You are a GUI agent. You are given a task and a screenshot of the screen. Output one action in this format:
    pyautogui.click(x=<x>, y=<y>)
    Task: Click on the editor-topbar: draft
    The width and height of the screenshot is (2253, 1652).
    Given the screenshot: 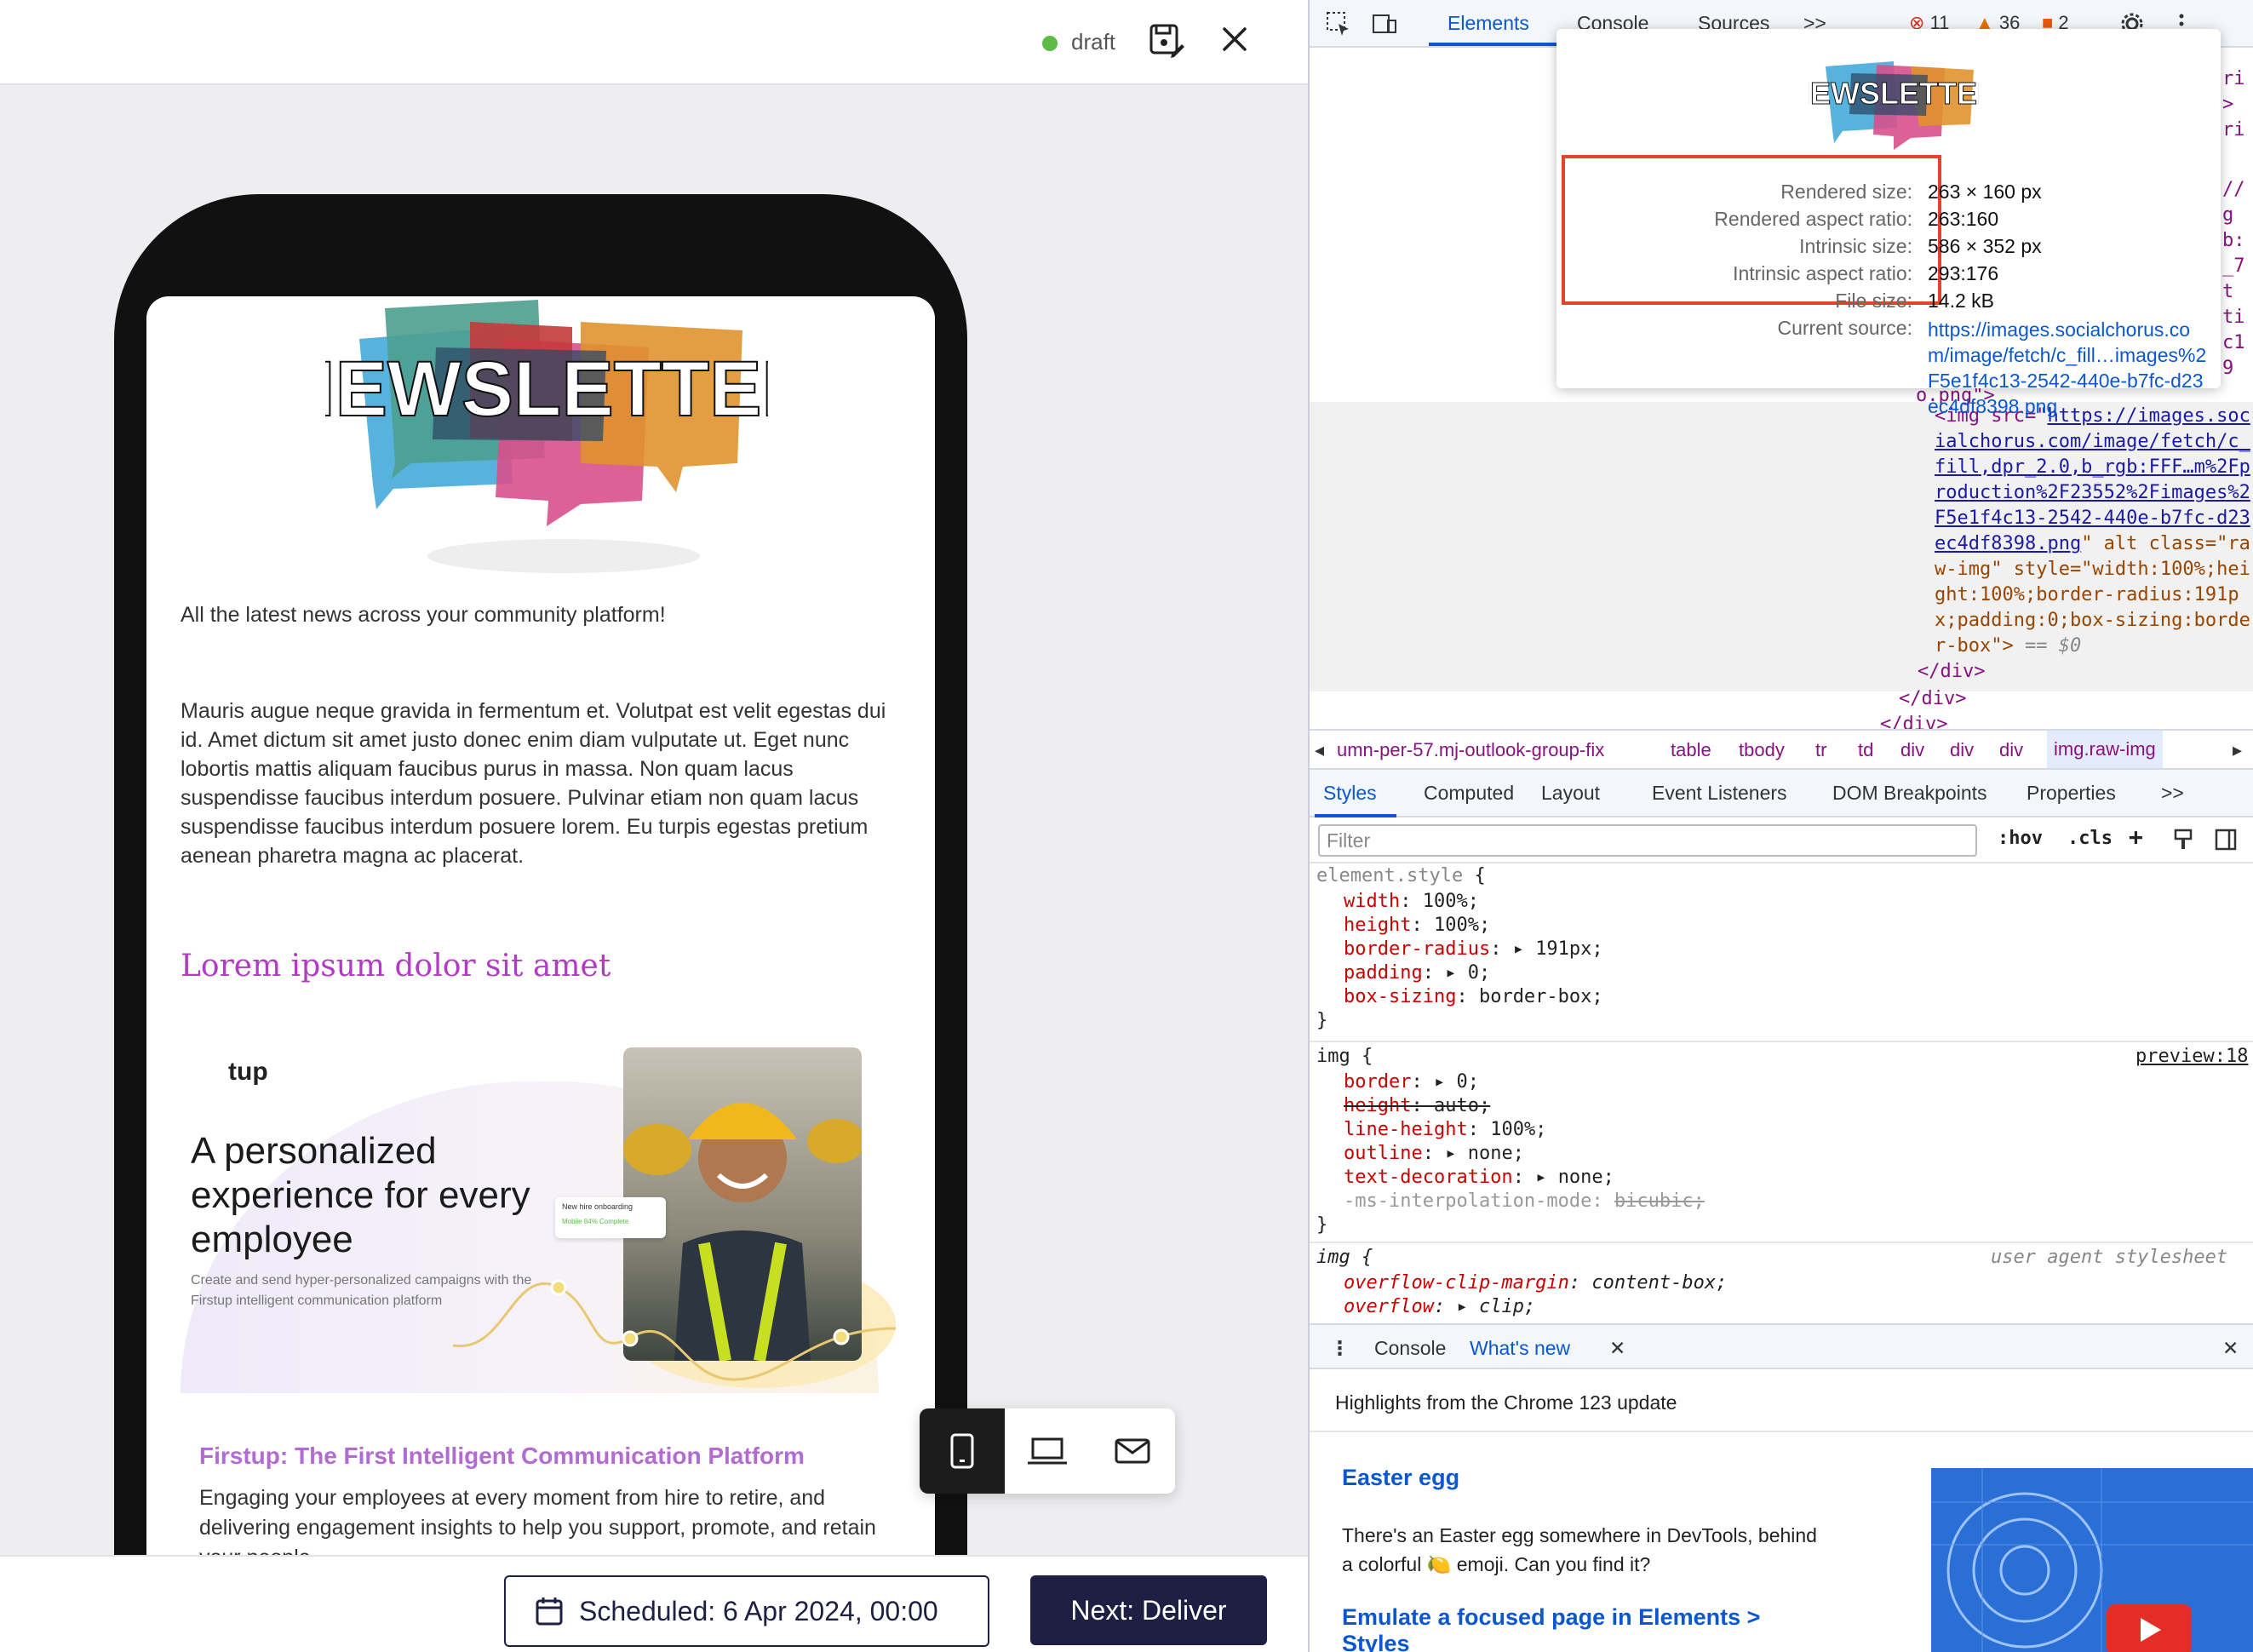 What is the action you would take?
    pyautogui.click(x=654, y=42)
    